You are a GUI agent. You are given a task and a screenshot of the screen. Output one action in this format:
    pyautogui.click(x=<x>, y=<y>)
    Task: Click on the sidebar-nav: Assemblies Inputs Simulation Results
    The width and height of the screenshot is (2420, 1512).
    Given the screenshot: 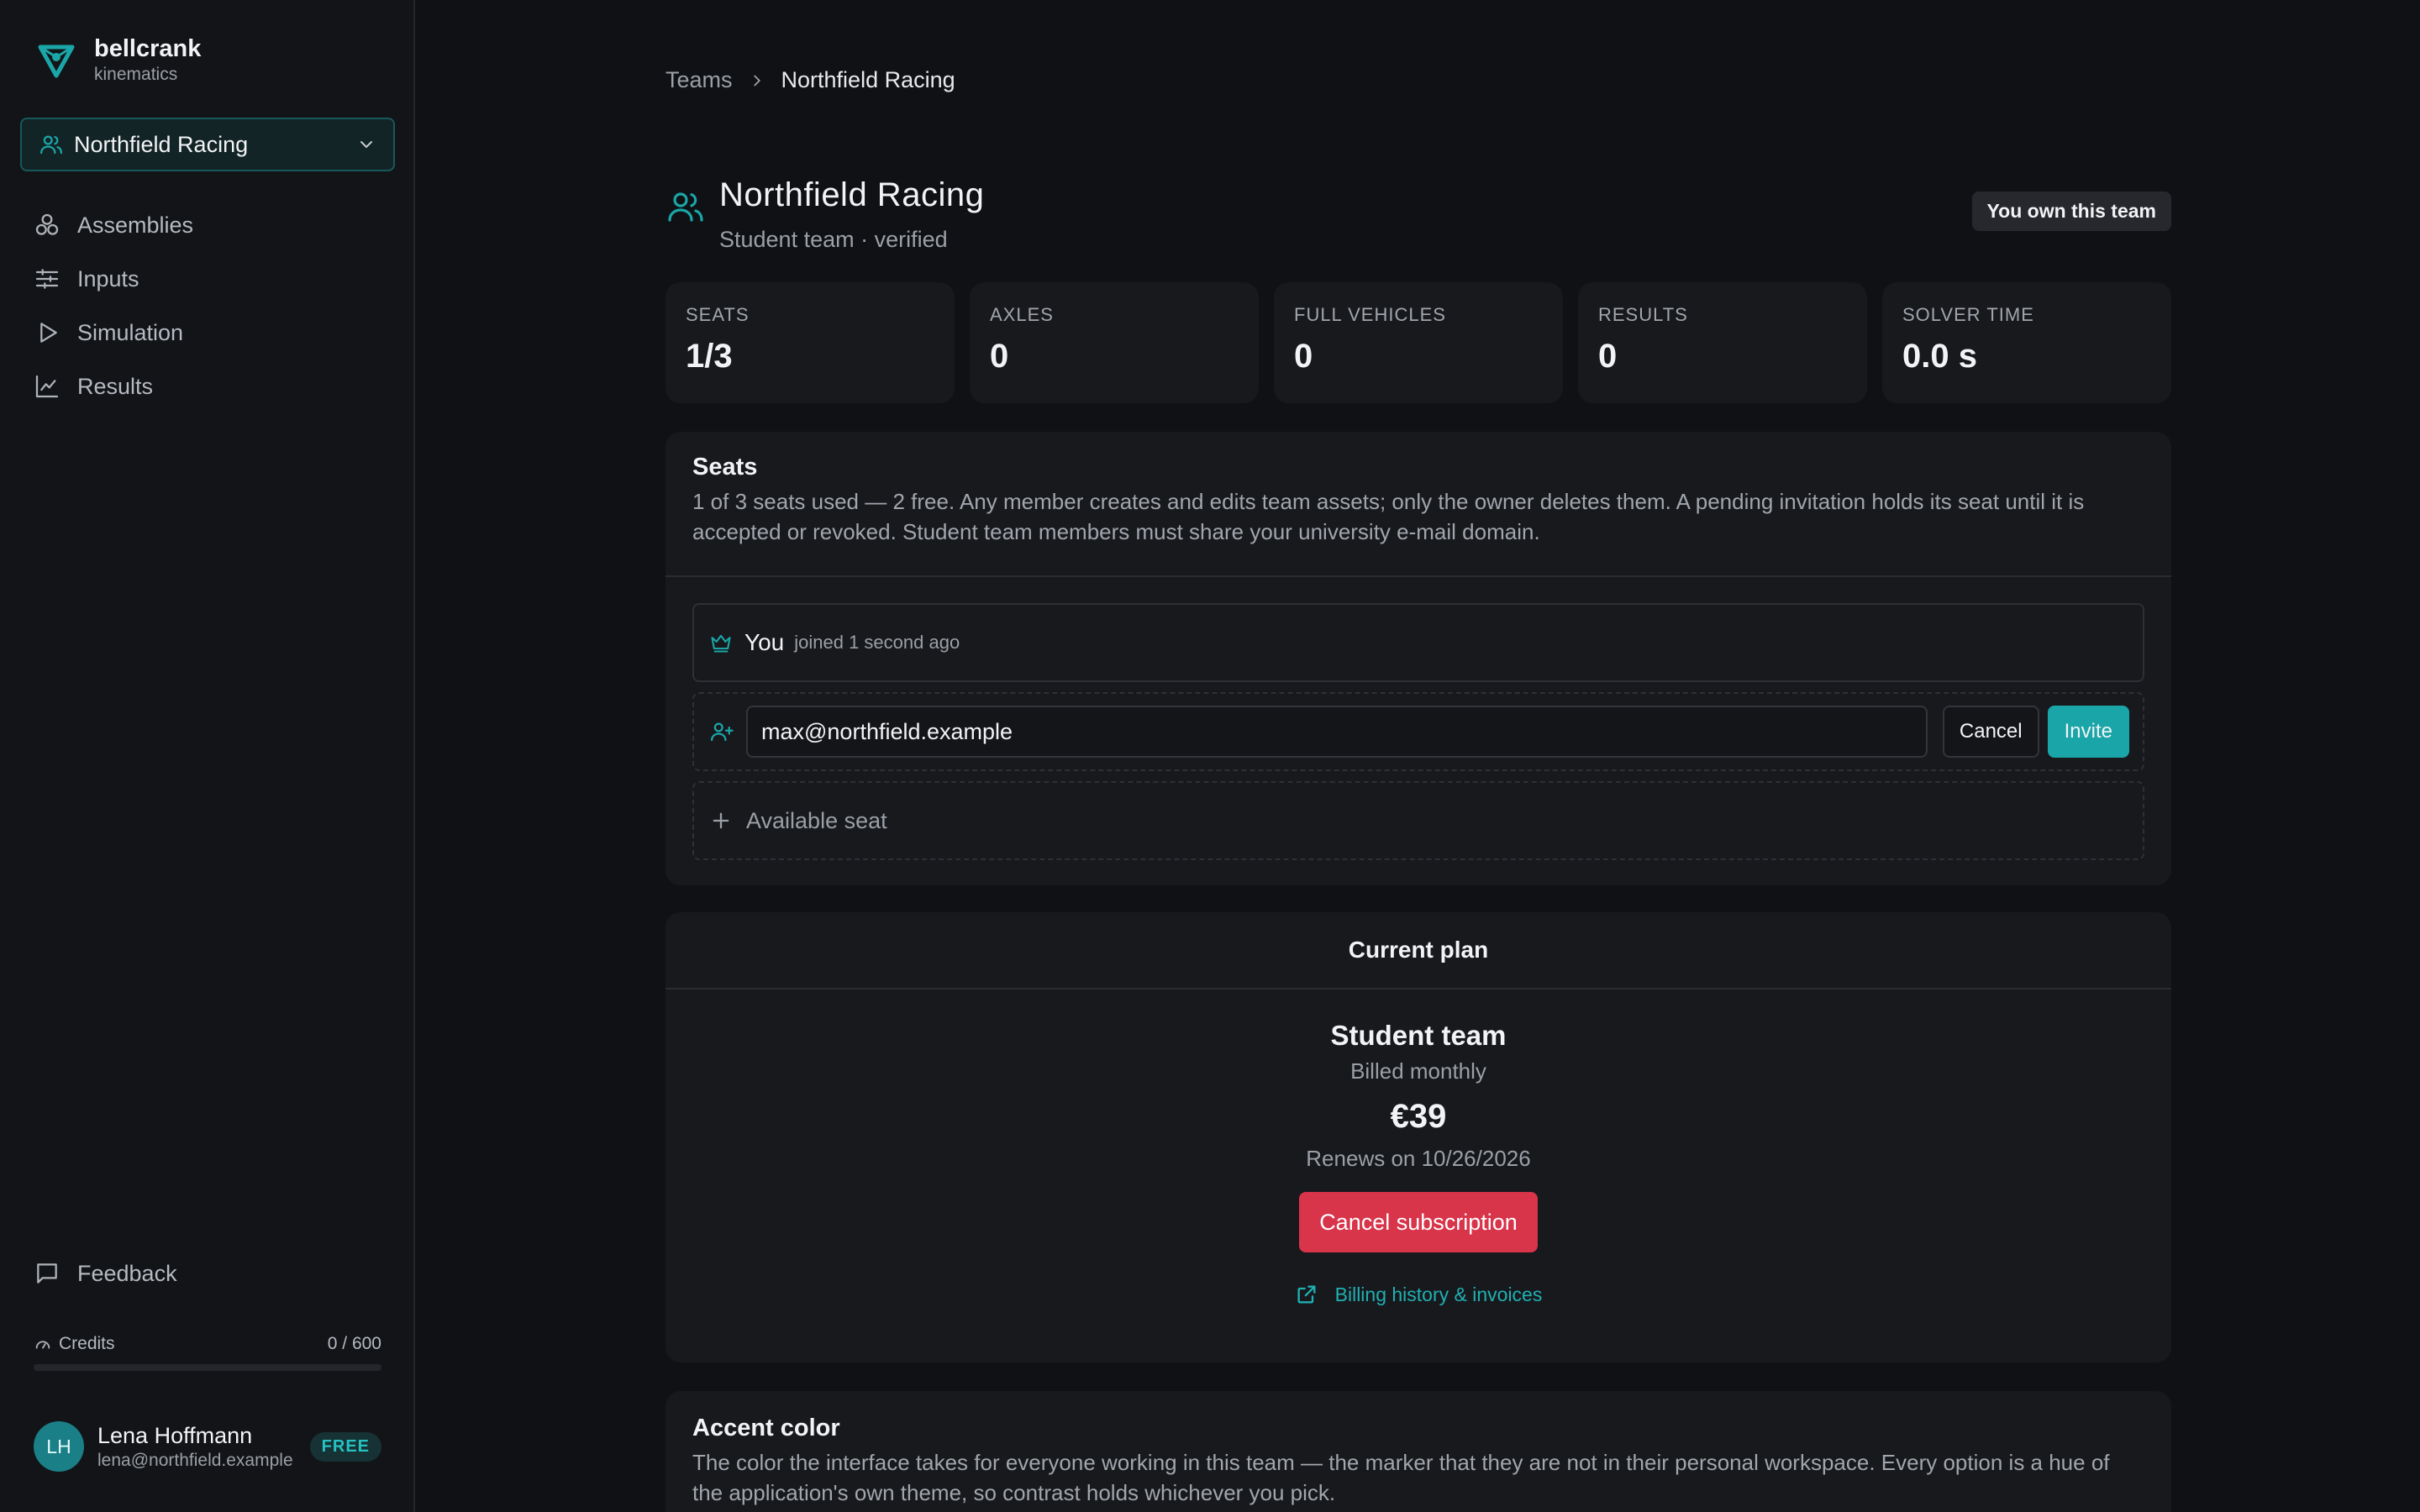 What is the action you would take?
    pyautogui.click(x=207, y=305)
    